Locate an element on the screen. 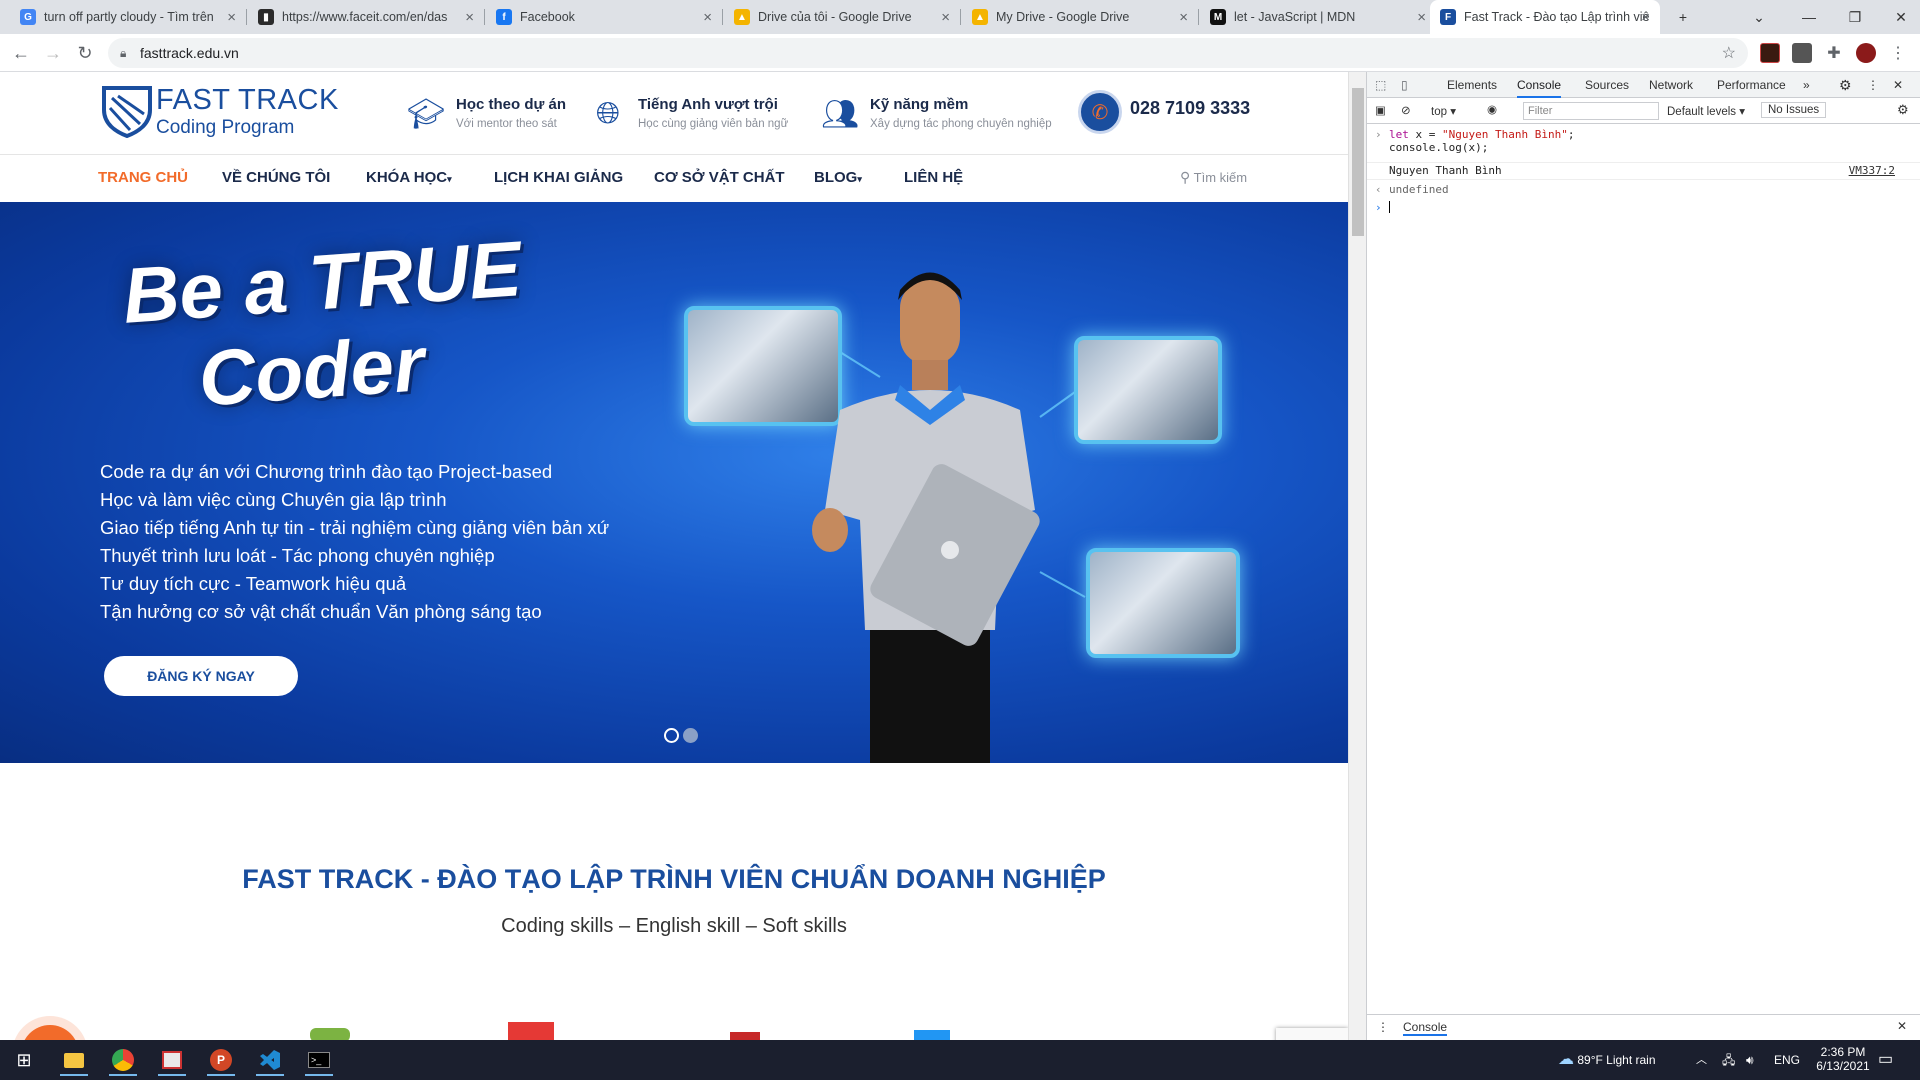 The width and height of the screenshot is (1920, 1080). nav-about: VỀ CHÚNG TÔI is located at coordinates (276, 177).